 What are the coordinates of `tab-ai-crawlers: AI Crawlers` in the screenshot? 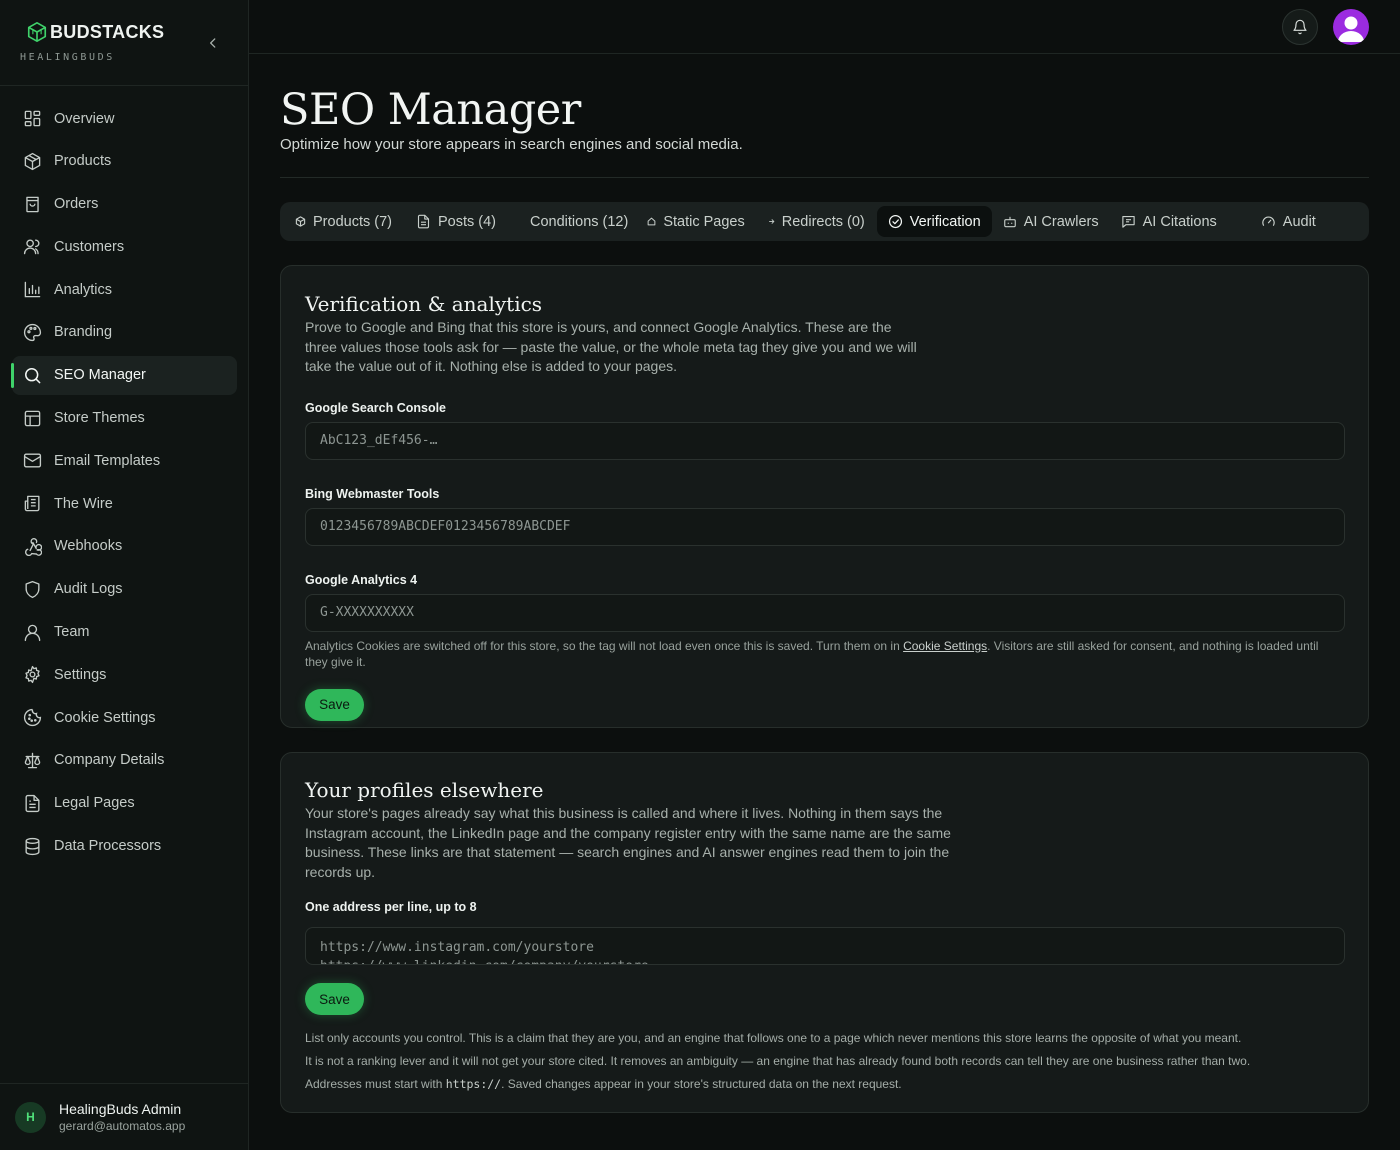 It's located at (1051, 221).